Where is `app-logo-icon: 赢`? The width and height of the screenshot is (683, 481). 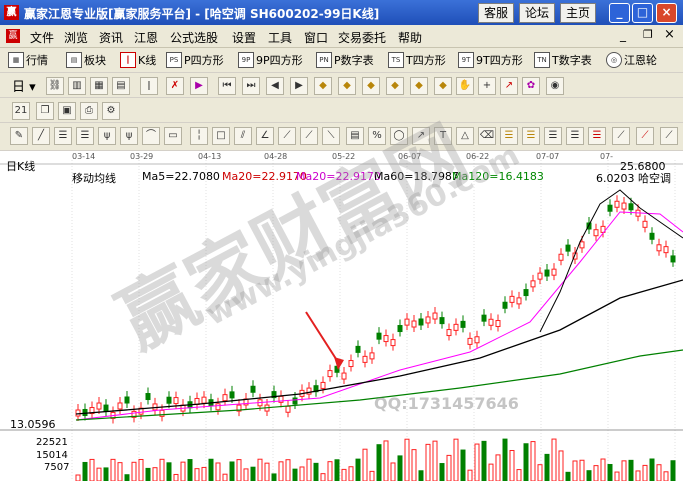
app-logo-icon: 赢 is located at coordinates (11, 12).